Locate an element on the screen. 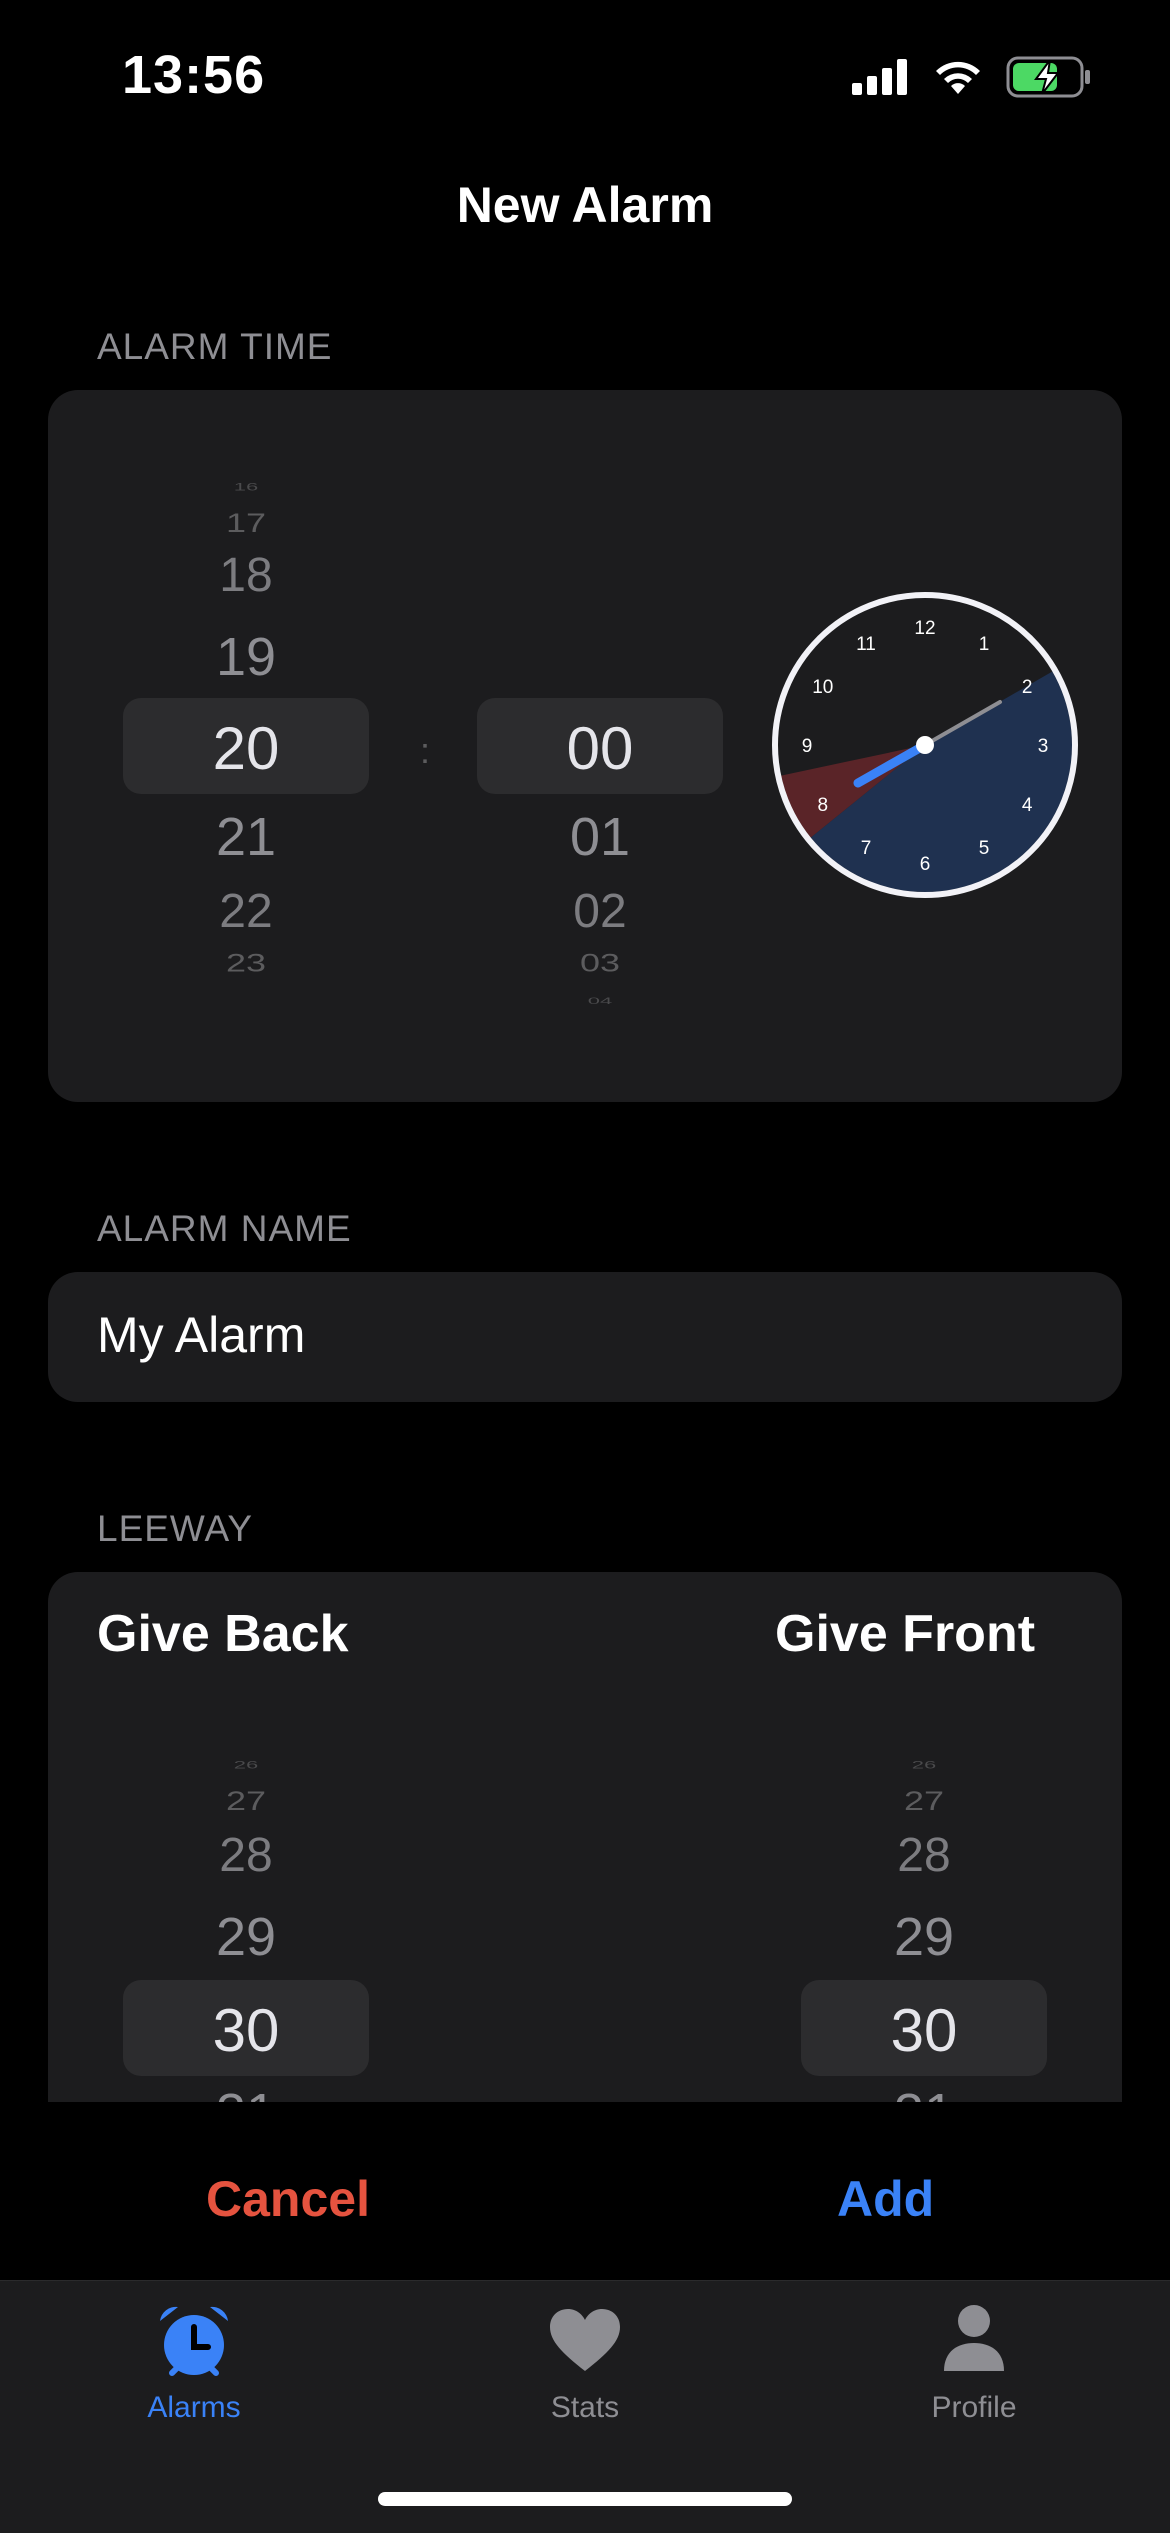  alarm-name-value: My Alarm is located at coordinates (201, 1335).